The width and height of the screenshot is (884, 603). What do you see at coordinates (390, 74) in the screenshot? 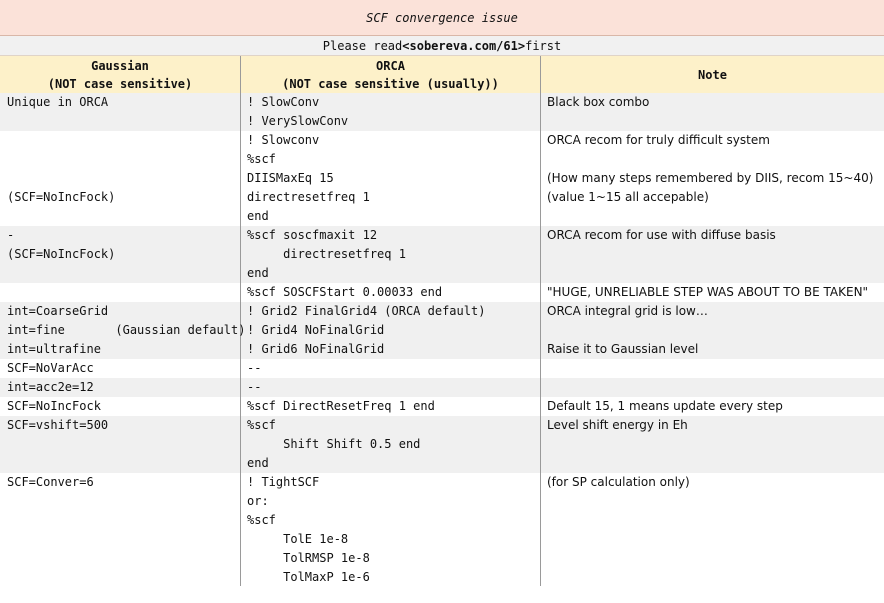
I see `header-orca: ORCA (NOT case sensitive (usually))` at bounding box center [390, 74].